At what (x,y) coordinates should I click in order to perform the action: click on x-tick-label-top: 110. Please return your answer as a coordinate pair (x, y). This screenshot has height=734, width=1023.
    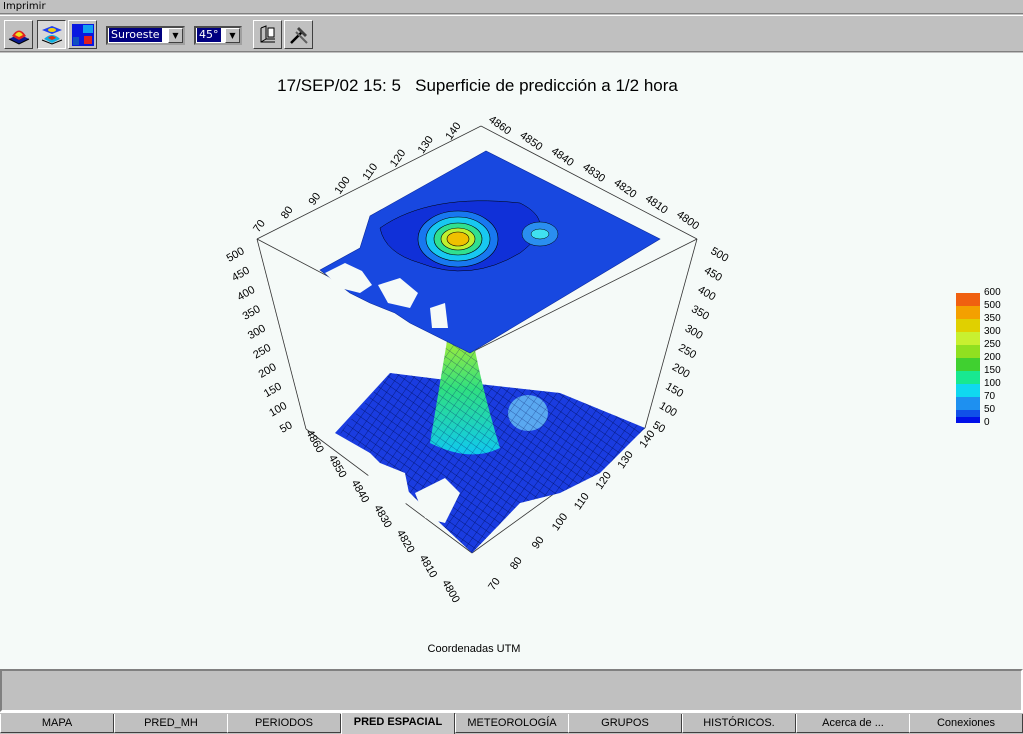
    Looking at the image, I should click on (370, 171).